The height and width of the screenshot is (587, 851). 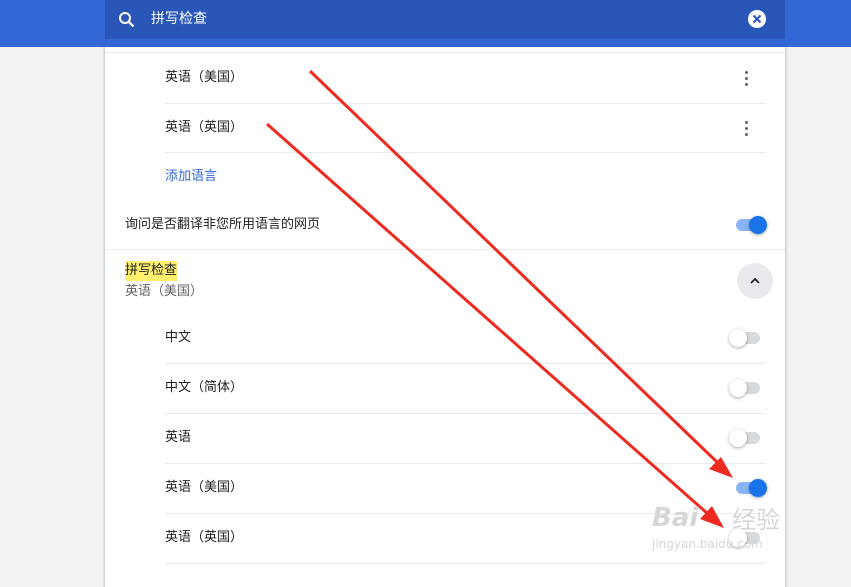 I want to click on spellcheck-language-label: 中文（简体）, so click(x=204, y=387).